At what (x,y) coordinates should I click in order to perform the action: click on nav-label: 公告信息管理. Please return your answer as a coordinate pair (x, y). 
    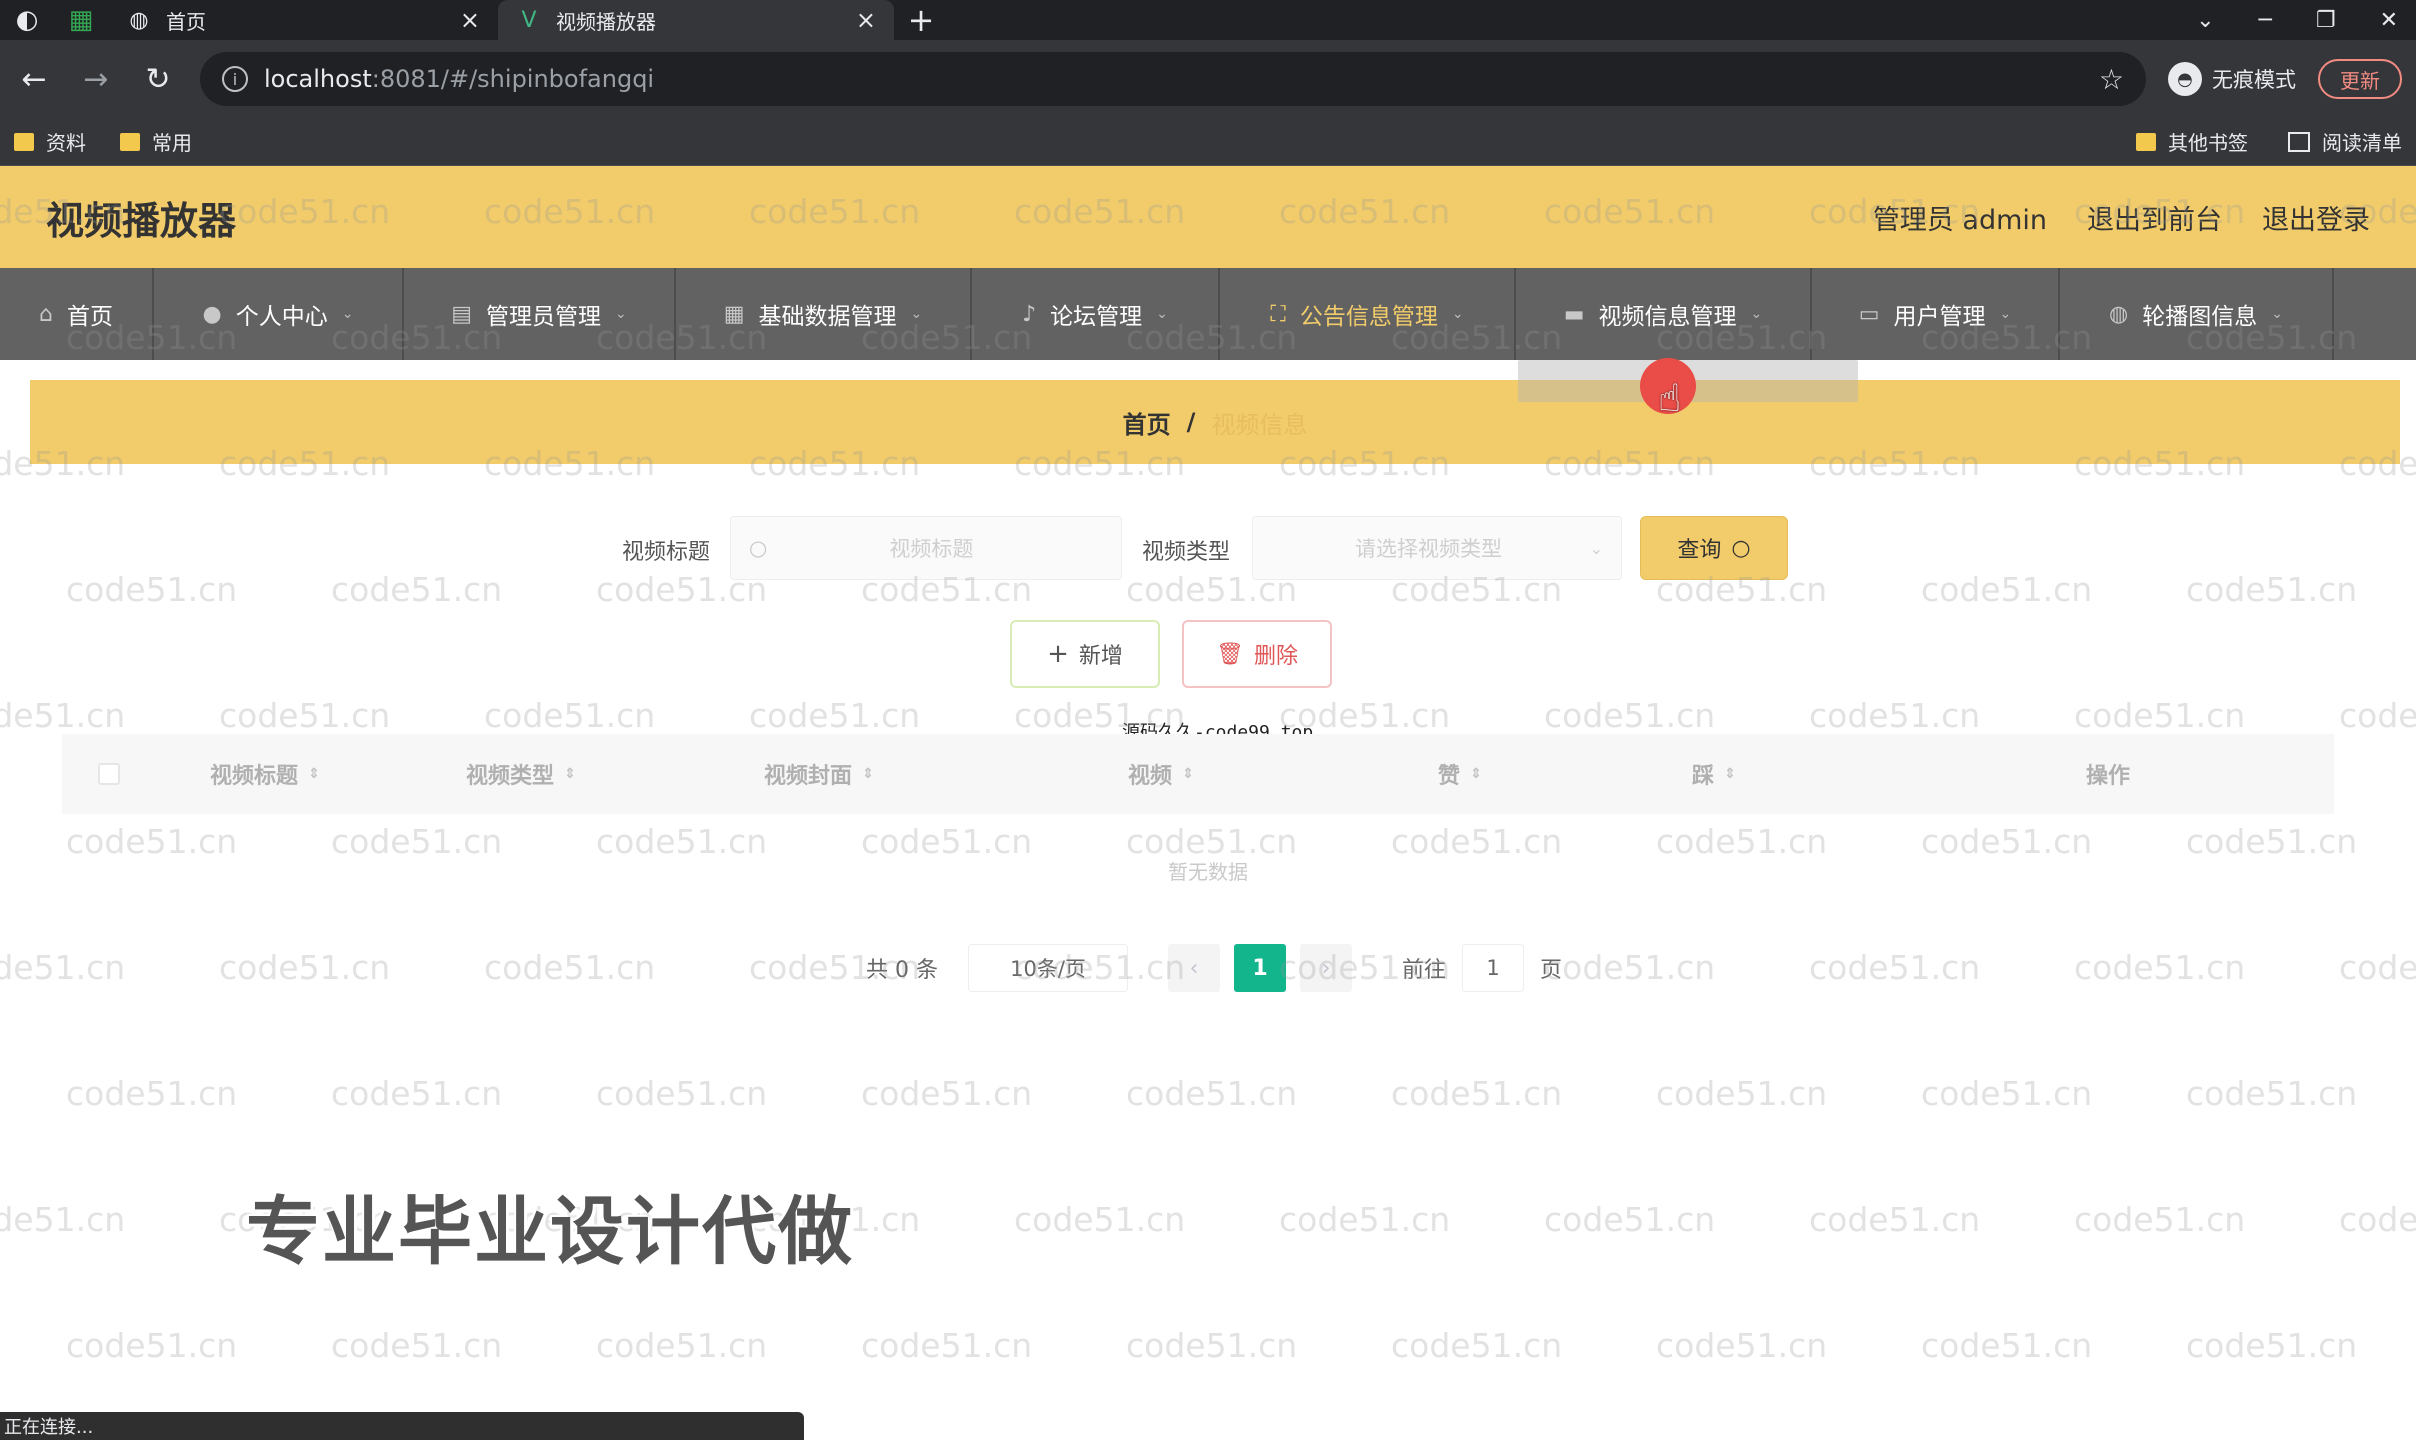
    Looking at the image, I should click on (1368, 317).